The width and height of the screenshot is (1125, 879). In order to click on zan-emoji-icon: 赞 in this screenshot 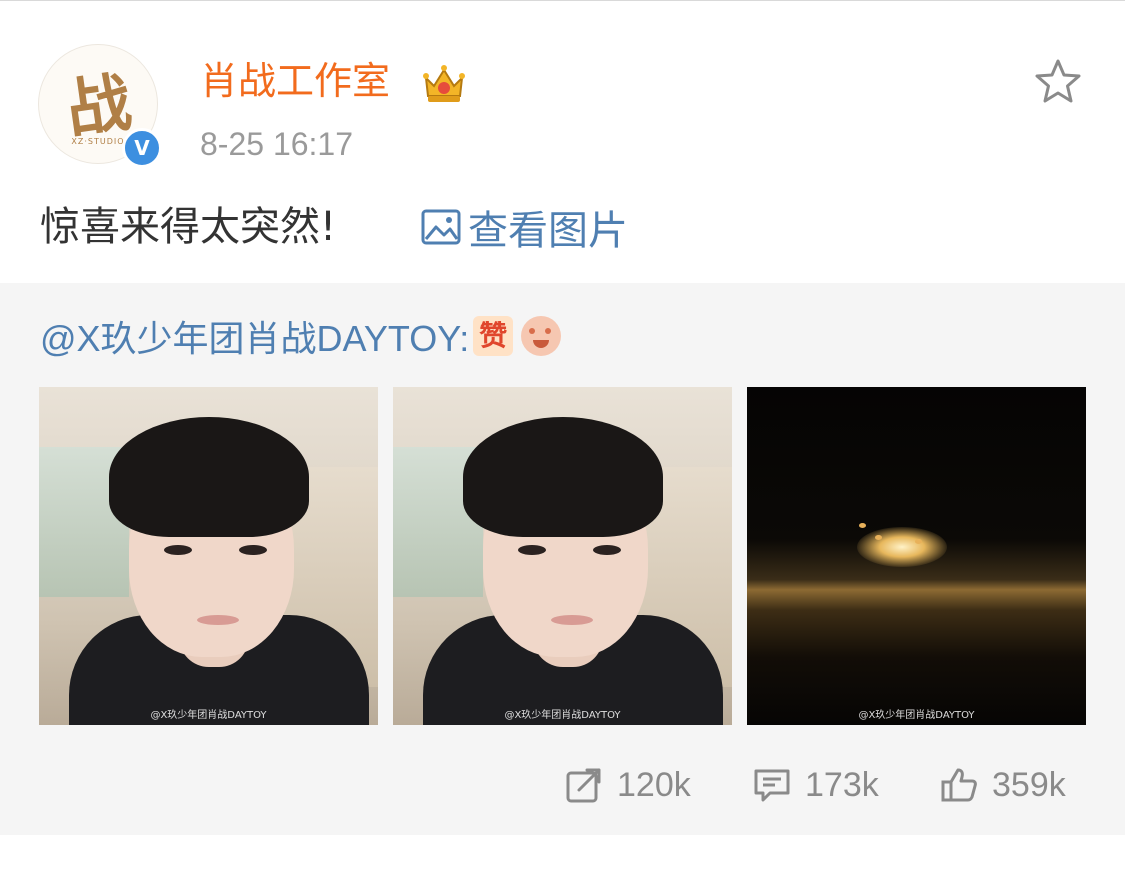, I will do `click(493, 336)`.